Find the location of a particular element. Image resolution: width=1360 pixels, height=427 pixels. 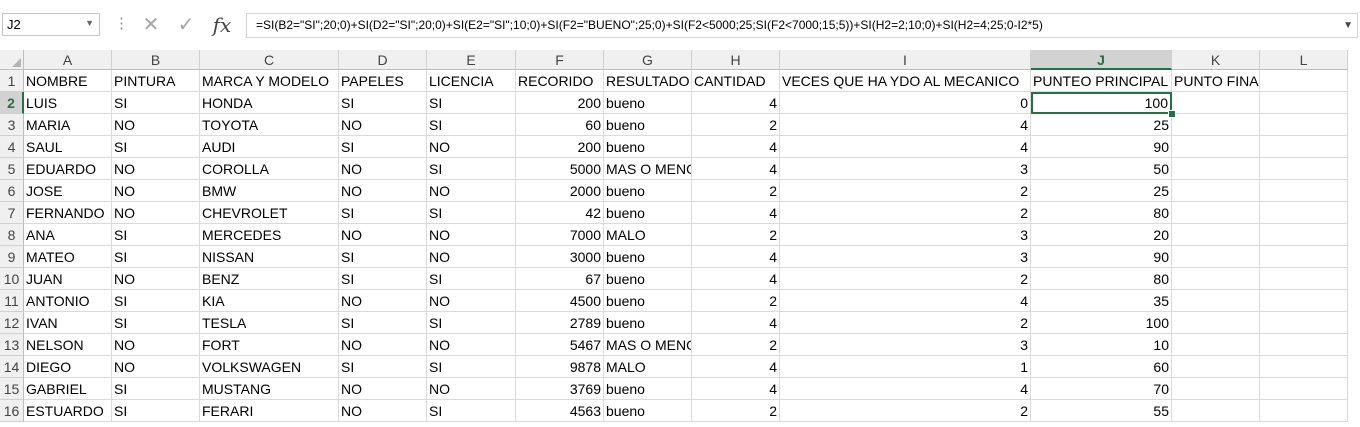

cell-i5: 3 is located at coordinates (905, 169).